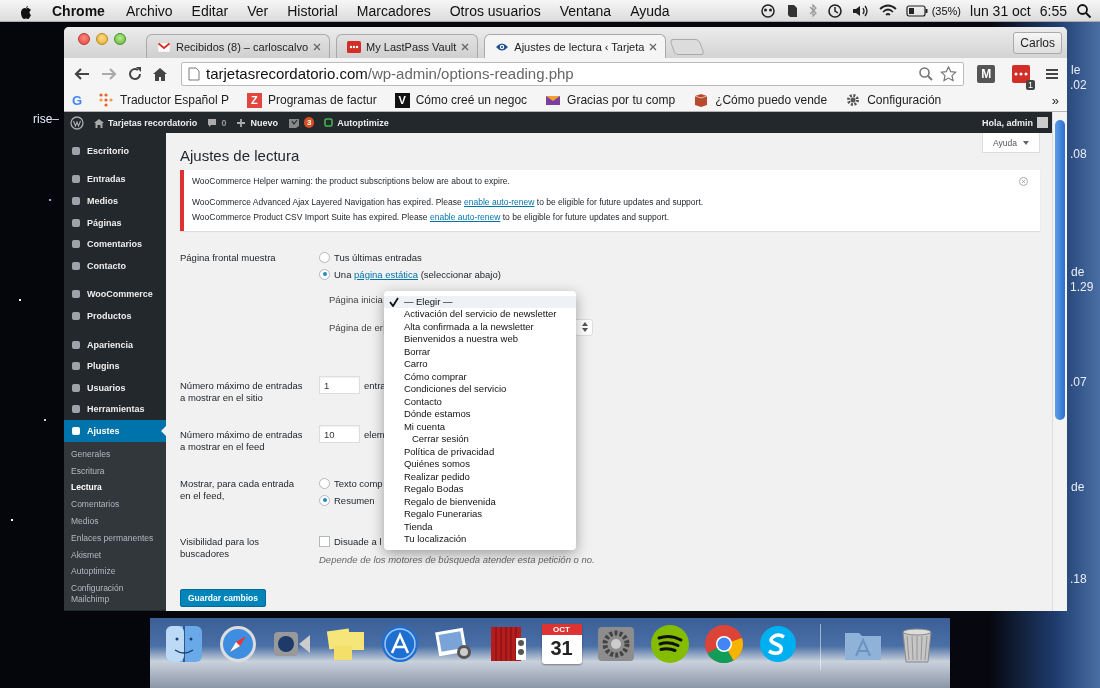 Image resolution: width=1100 pixels, height=688 pixels. What do you see at coordinates (479, 526) in the screenshot?
I see `dropdown-option: Tienda` at bounding box center [479, 526].